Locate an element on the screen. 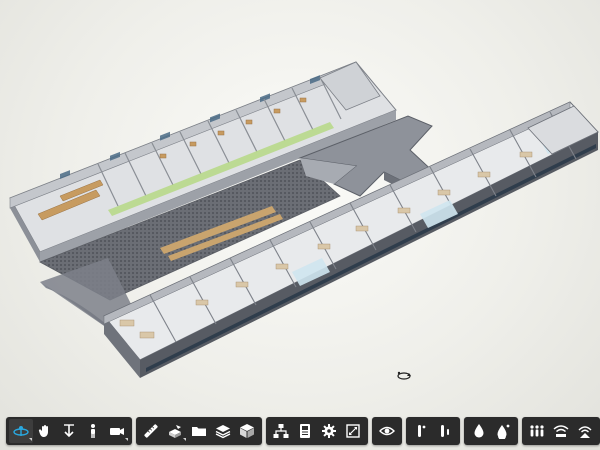  water-drop-alt-icon is located at coordinates (503, 431).